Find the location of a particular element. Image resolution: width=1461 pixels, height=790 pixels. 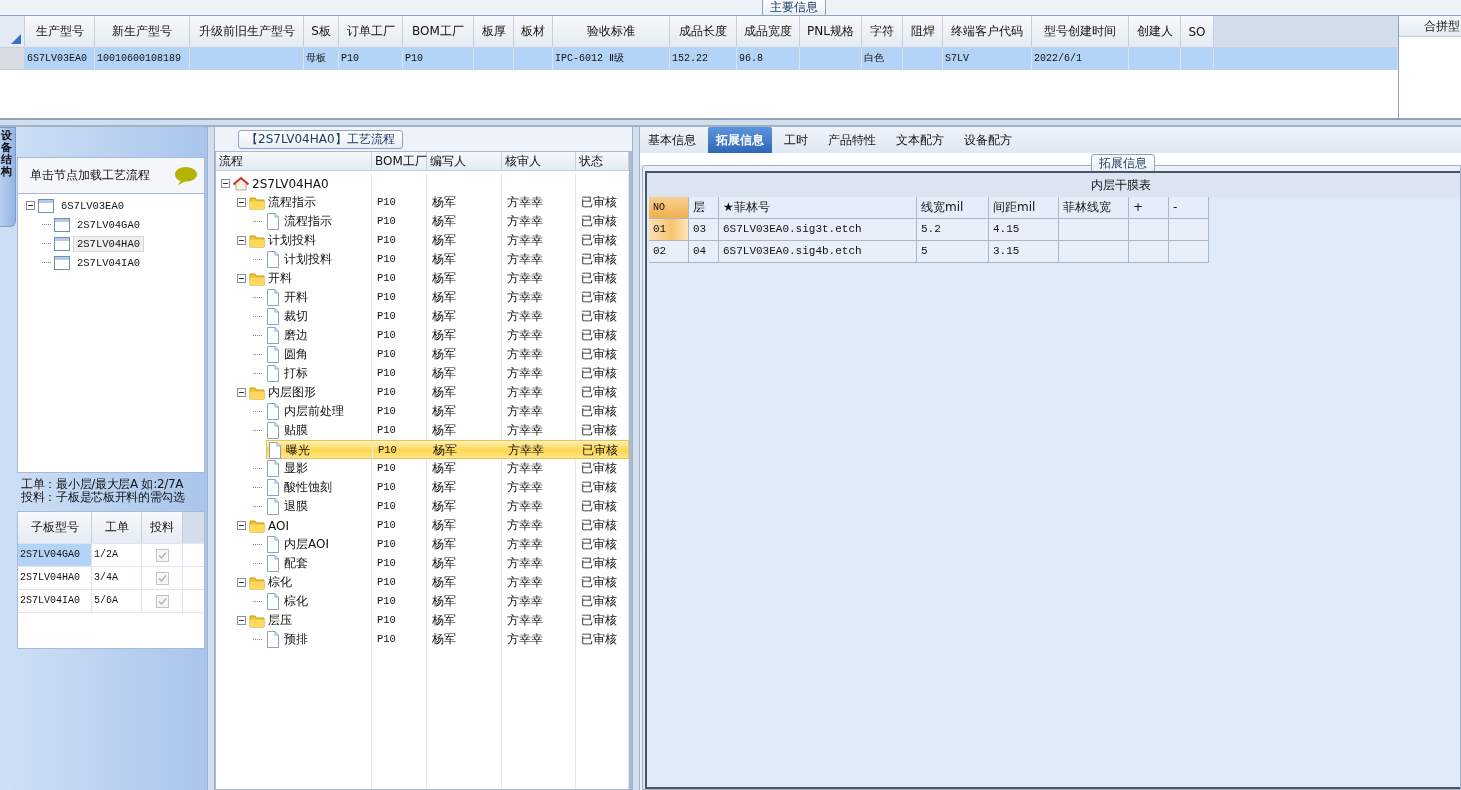

column-header: S板 is located at coordinates (321, 31).